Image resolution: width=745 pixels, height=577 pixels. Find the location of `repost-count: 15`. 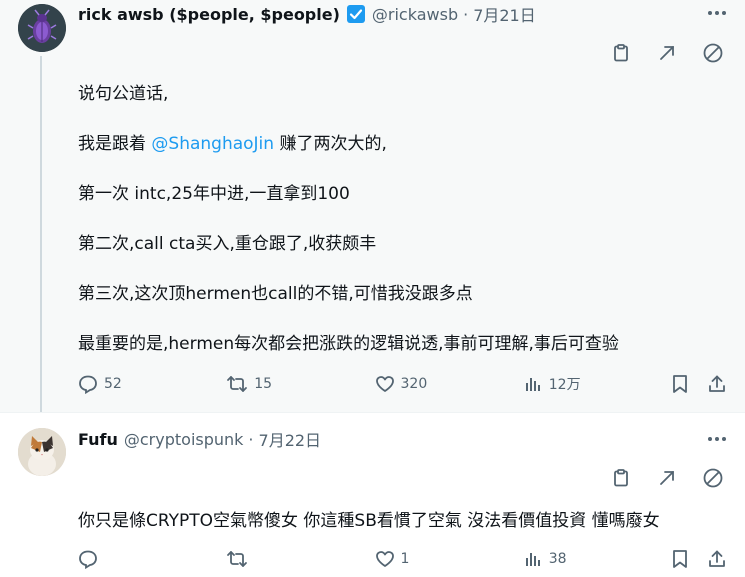

repost-count: 15 is located at coordinates (263, 384).